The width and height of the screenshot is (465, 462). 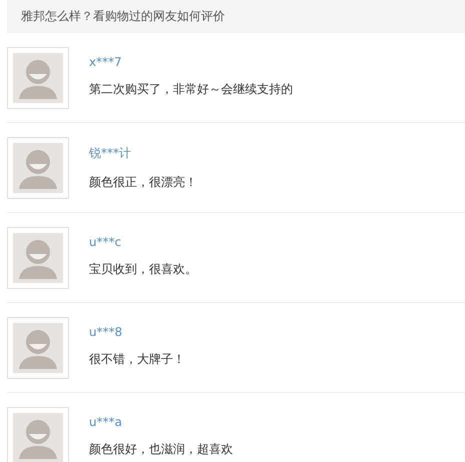 I want to click on username: u***c, so click(x=105, y=242).